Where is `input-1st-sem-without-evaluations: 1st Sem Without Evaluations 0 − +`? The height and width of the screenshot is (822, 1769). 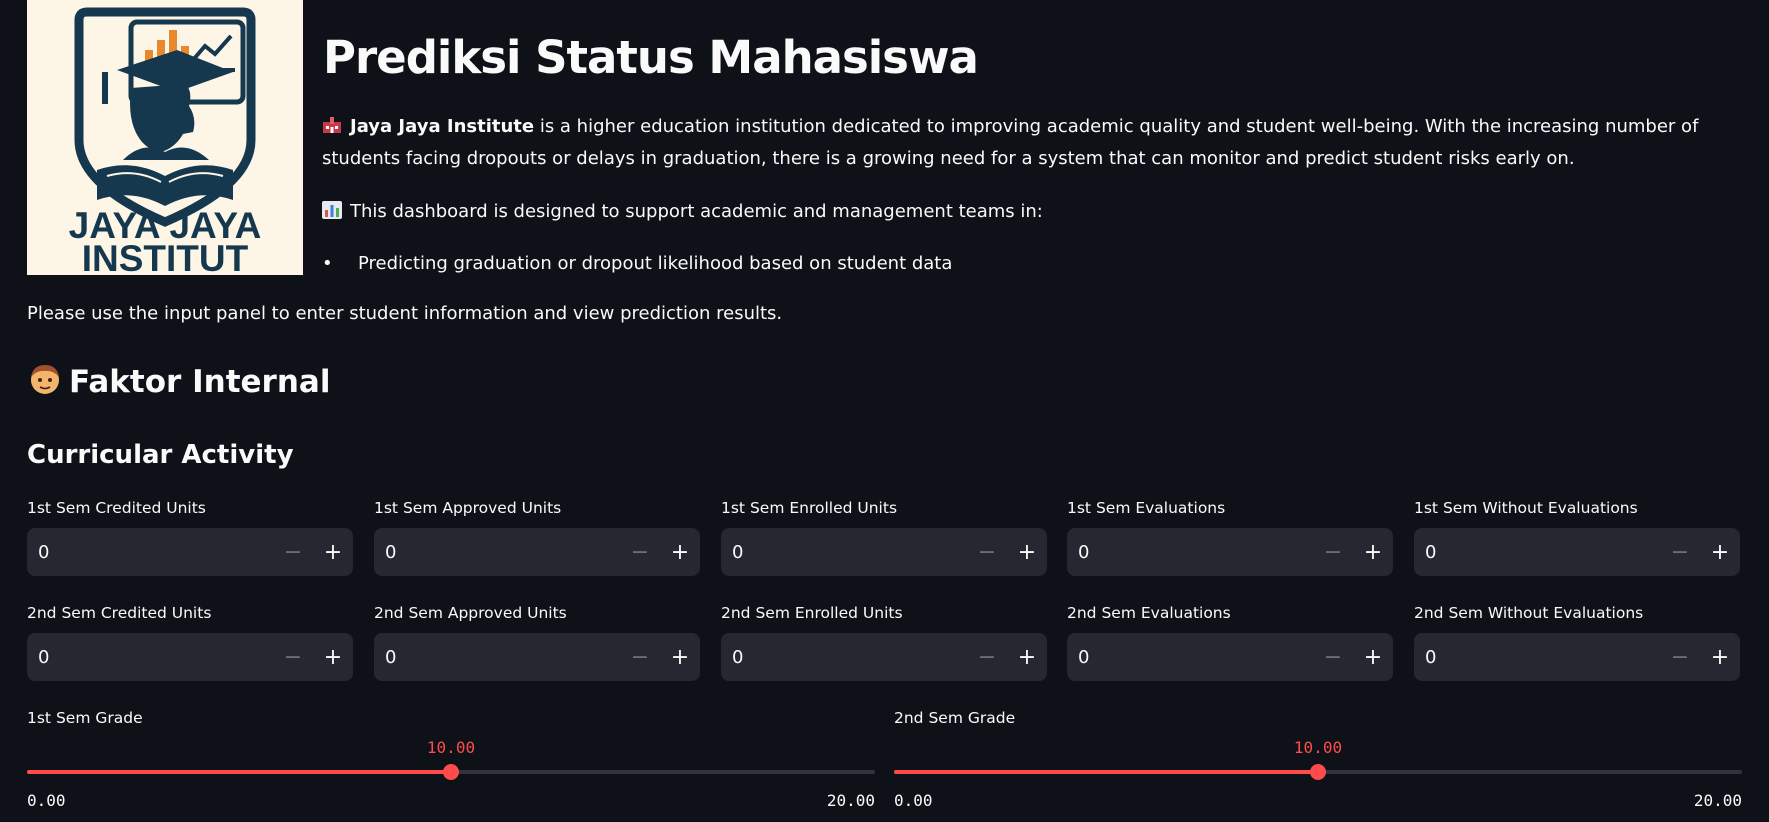
input-1st-sem-without-evaluations: 1st Sem Without Evaluations 0 − + is located at coordinates (1577, 537).